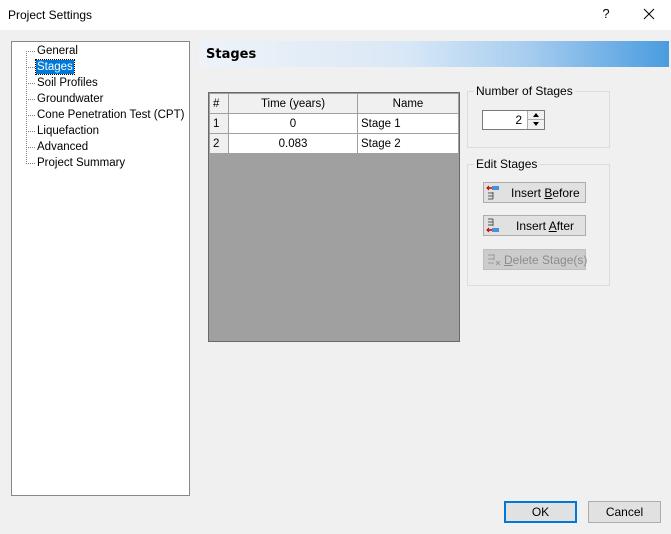  What do you see at coordinates (62, 147) in the screenshot?
I see `tree-item-advanced: Advanced` at bounding box center [62, 147].